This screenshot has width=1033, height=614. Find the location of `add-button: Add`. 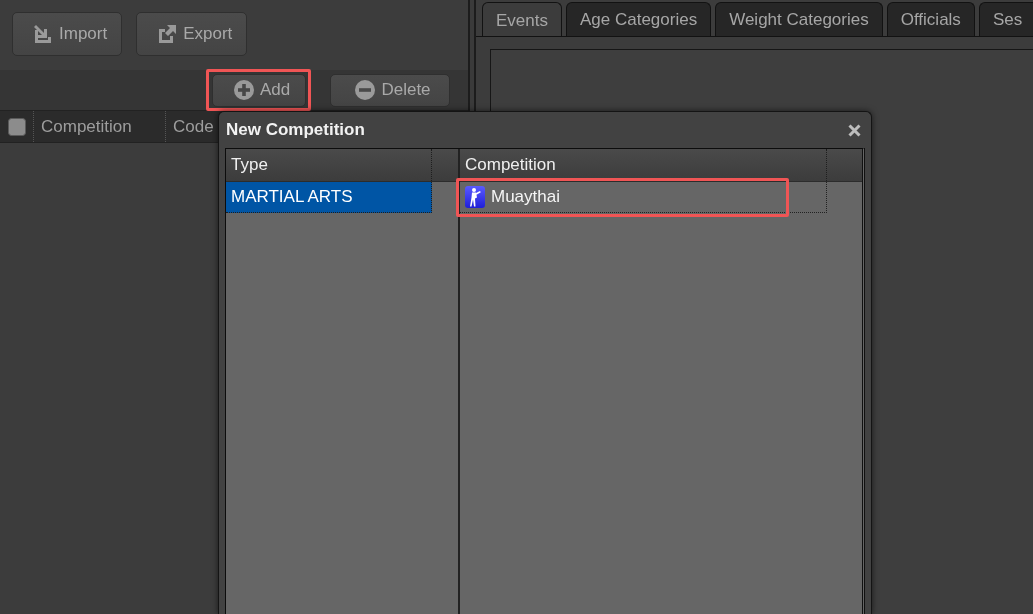

add-button: Add is located at coordinates (259, 90).